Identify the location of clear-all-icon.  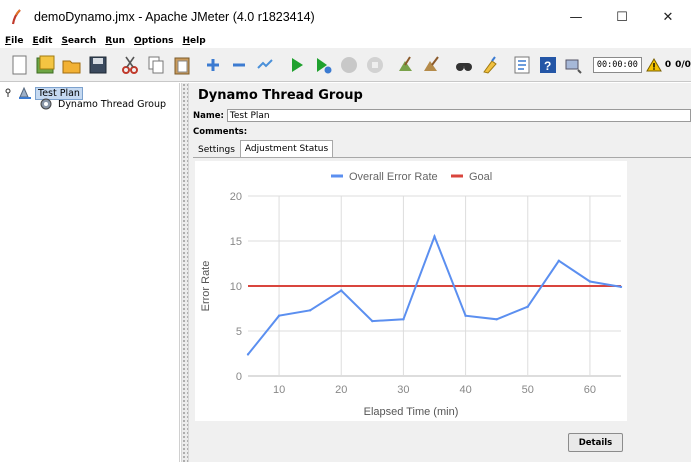
(432, 65).